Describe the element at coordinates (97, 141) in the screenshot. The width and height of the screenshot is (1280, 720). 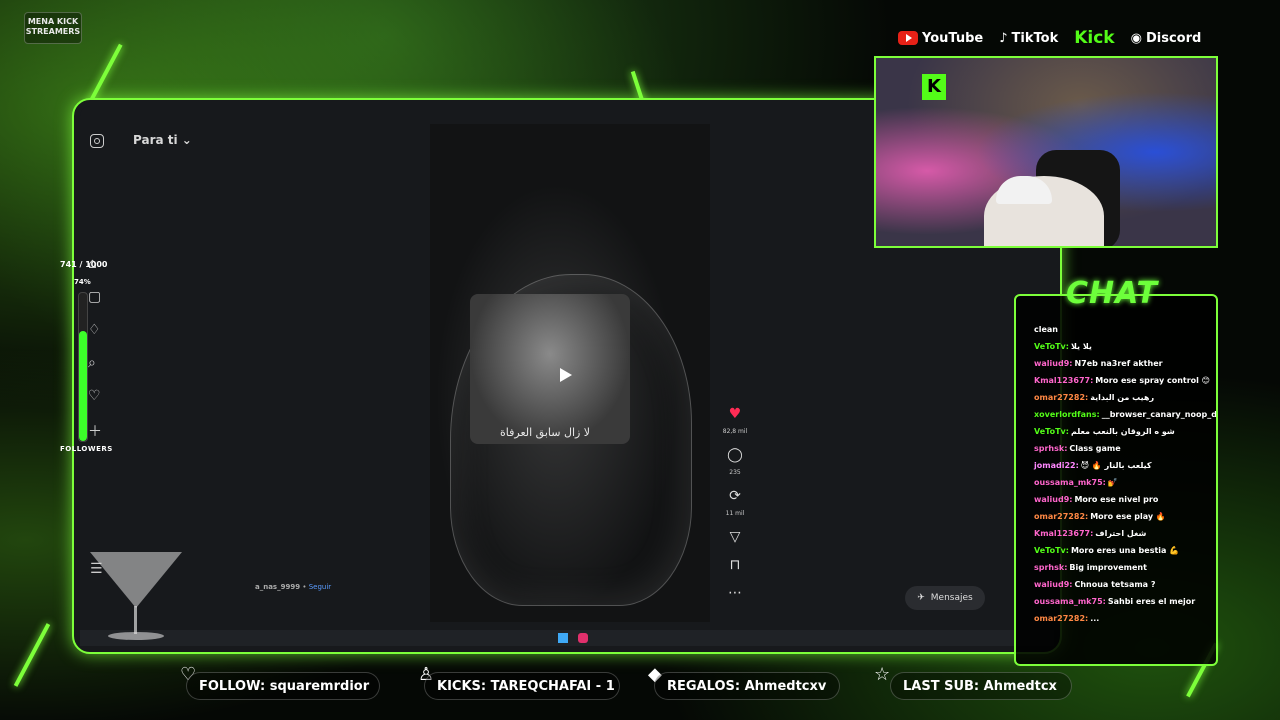
I see `instagram-icon` at that location.